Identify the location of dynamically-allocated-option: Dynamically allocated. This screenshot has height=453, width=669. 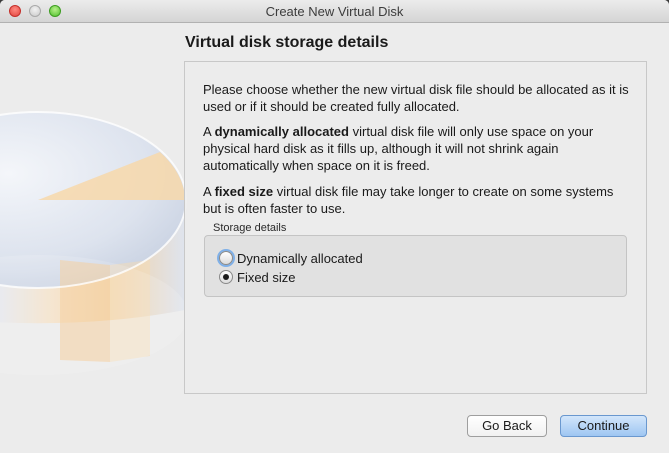
(291, 258).